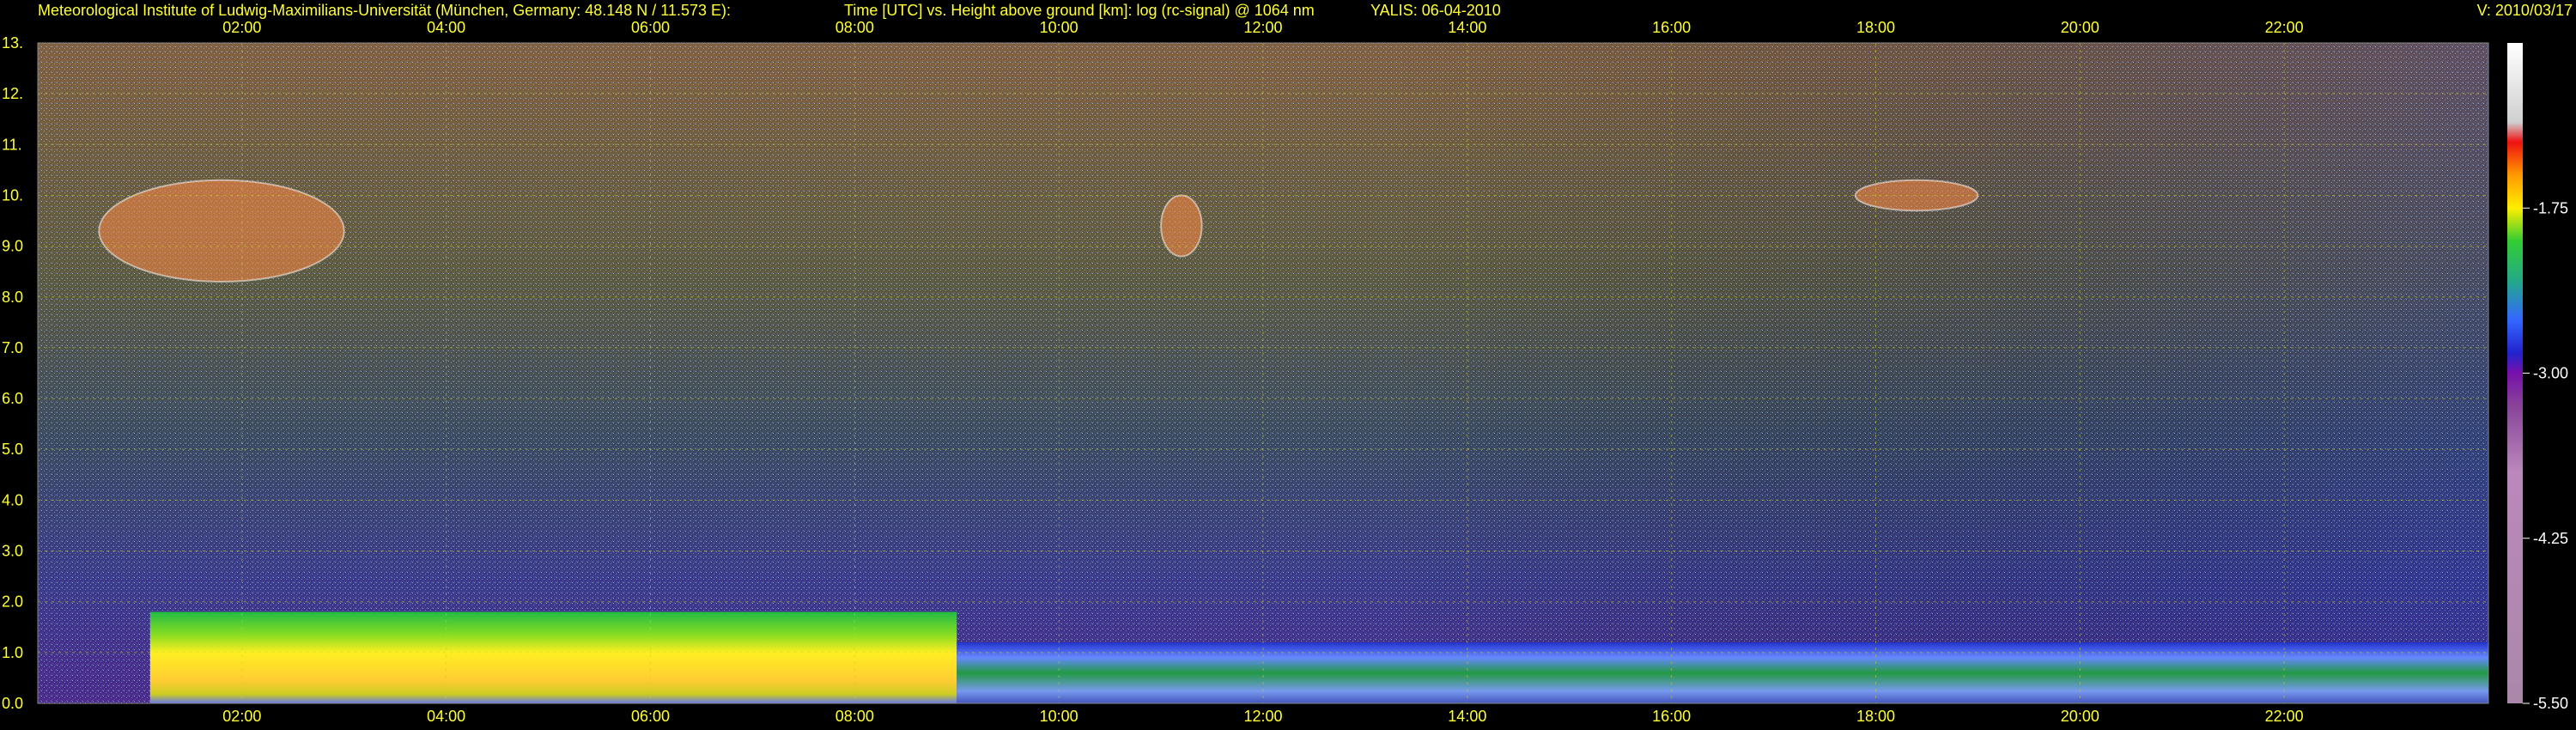 The image size is (2576, 730). Describe the element at coordinates (2551, 373) in the screenshot. I see `colorbar-label: -3.00` at that location.